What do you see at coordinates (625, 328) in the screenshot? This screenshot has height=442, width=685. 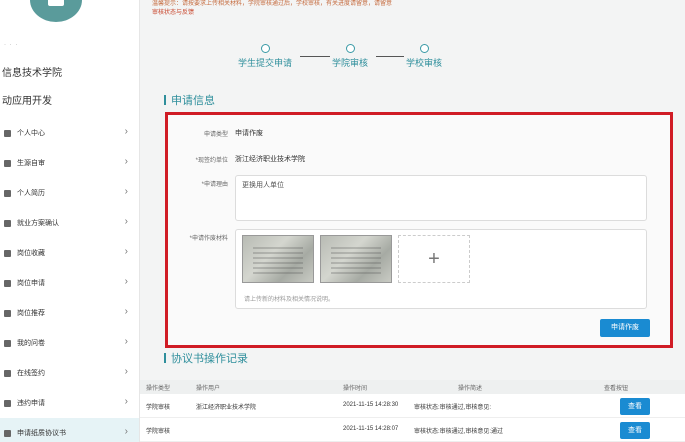 I see `submit-void-button: 申请作废` at bounding box center [625, 328].